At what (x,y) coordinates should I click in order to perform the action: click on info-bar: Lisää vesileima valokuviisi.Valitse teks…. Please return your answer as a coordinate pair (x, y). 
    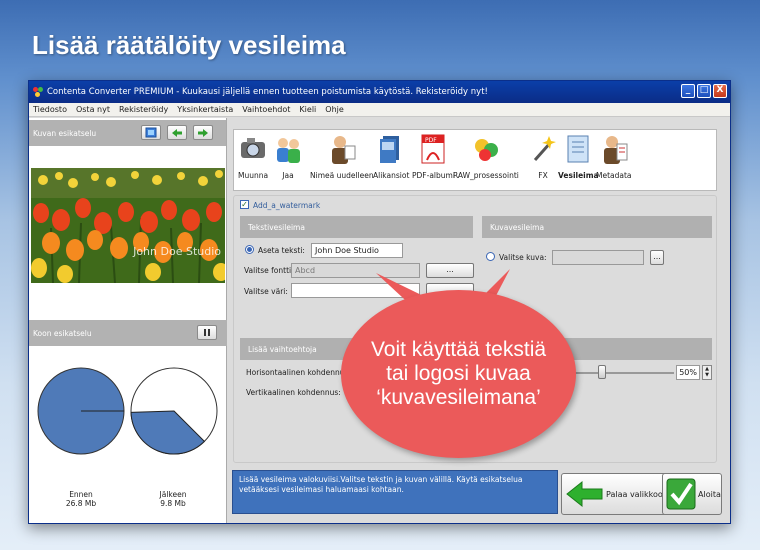
    Looking at the image, I should click on (395, 492).